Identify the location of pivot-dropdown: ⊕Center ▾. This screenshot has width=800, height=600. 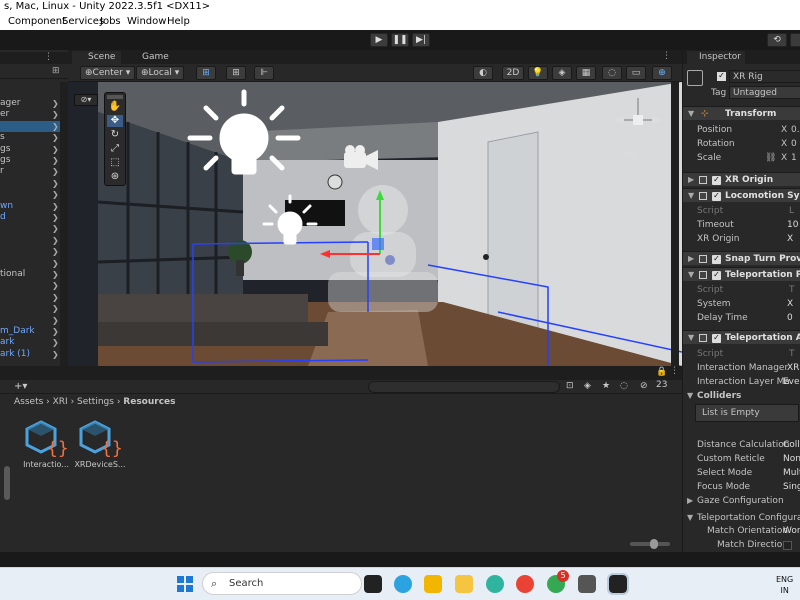
(108, 73).